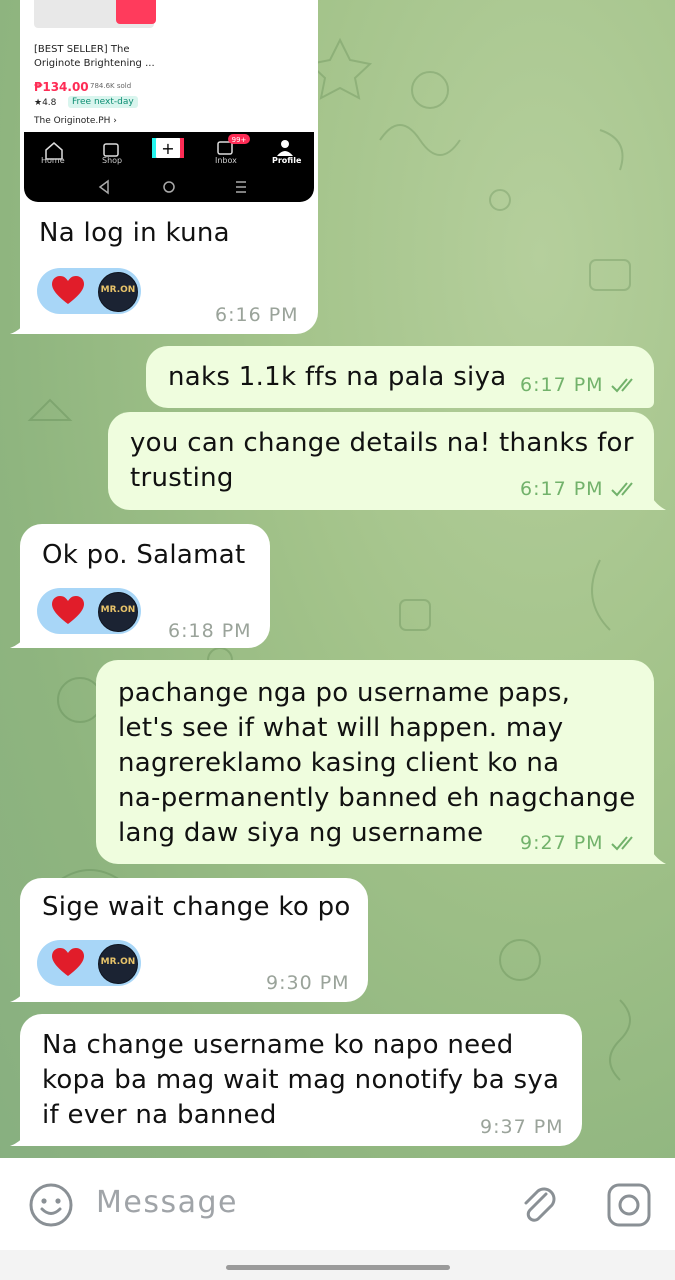 The width and height of the screenshot is (675, 1280). I want to click on message-input: Message, so click(167, 1202).